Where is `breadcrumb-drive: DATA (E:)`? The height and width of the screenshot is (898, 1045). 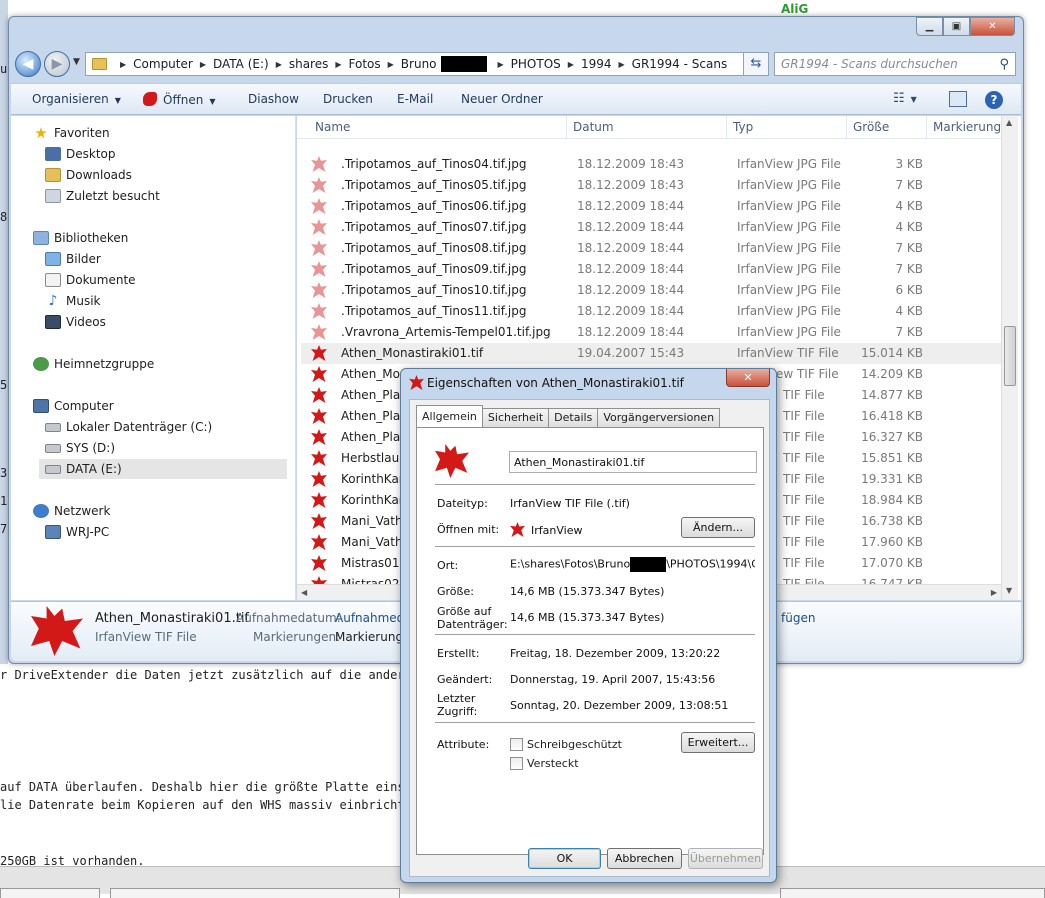 breadcrumb-drive: DATA (E:) is located at coordinates (241, 64).